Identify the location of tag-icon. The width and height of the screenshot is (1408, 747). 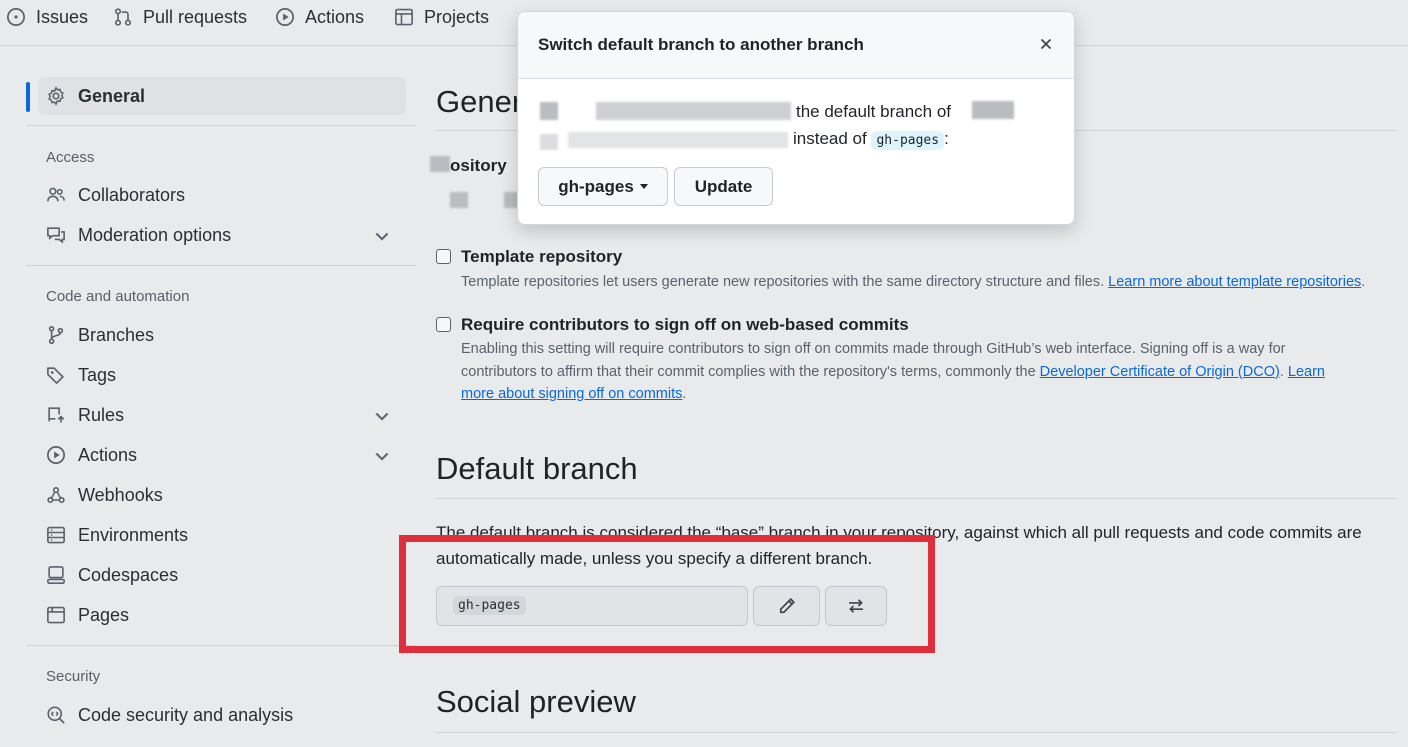
(56, 376).